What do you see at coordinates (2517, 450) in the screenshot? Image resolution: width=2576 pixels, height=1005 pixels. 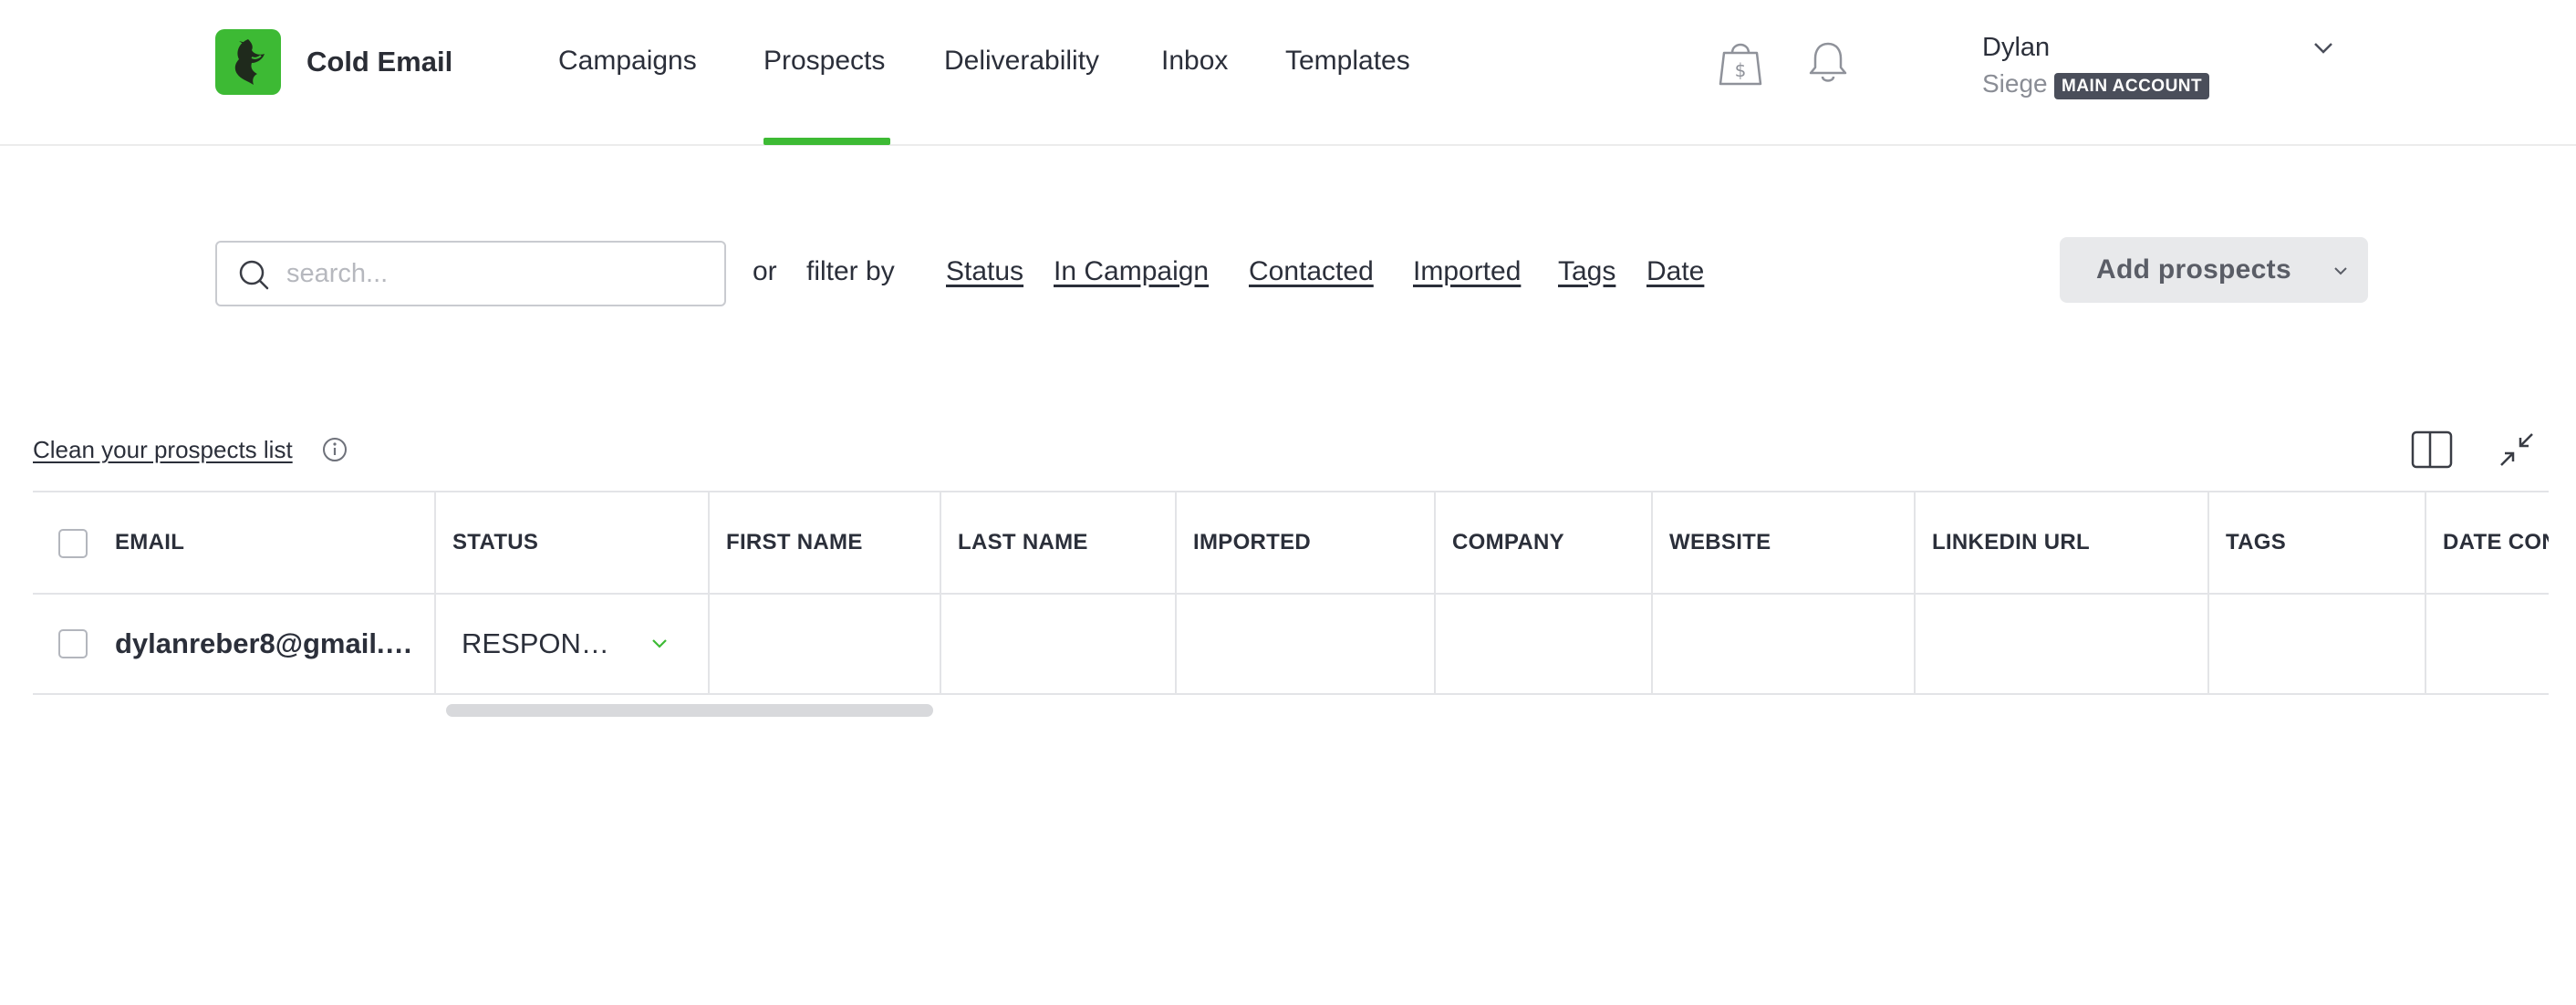 I see `collapse-arrows-icon` at bounding box center [2517, 450].